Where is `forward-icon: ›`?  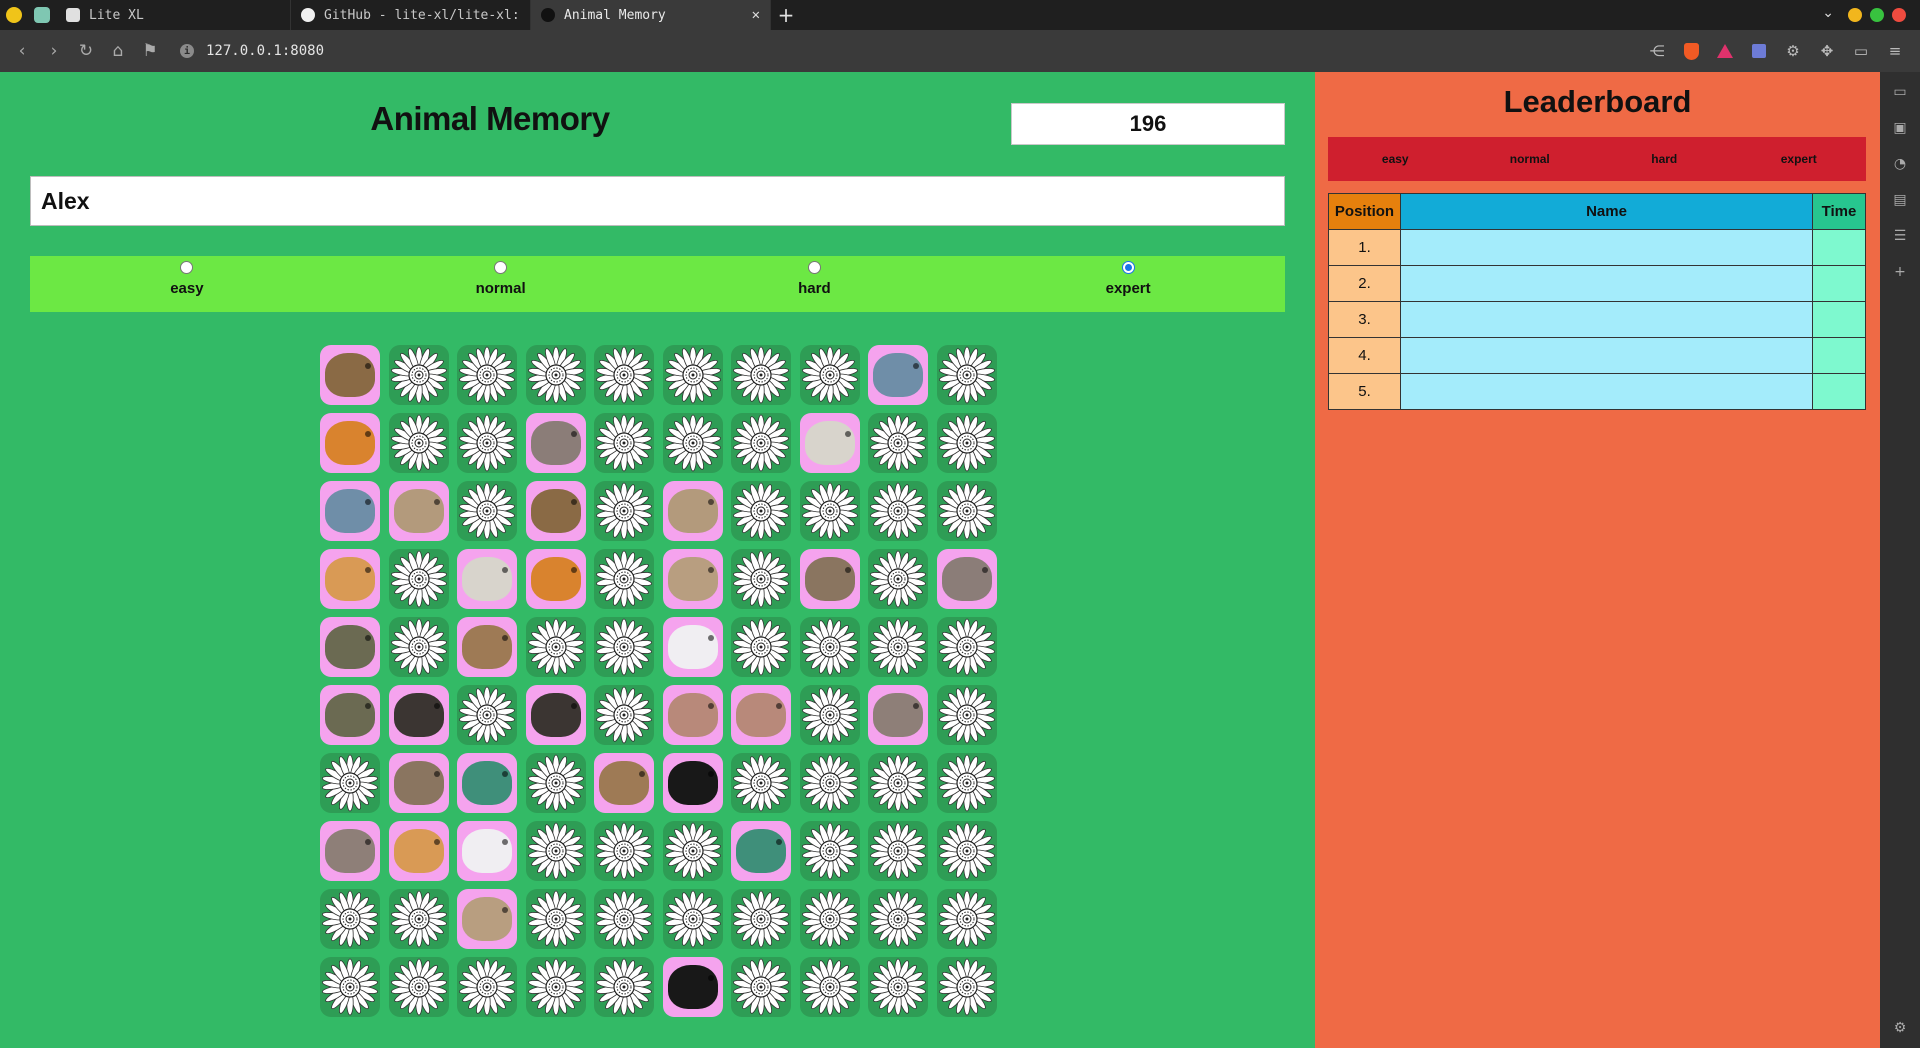 forward-icon: › is located at coordinates (54, 51).